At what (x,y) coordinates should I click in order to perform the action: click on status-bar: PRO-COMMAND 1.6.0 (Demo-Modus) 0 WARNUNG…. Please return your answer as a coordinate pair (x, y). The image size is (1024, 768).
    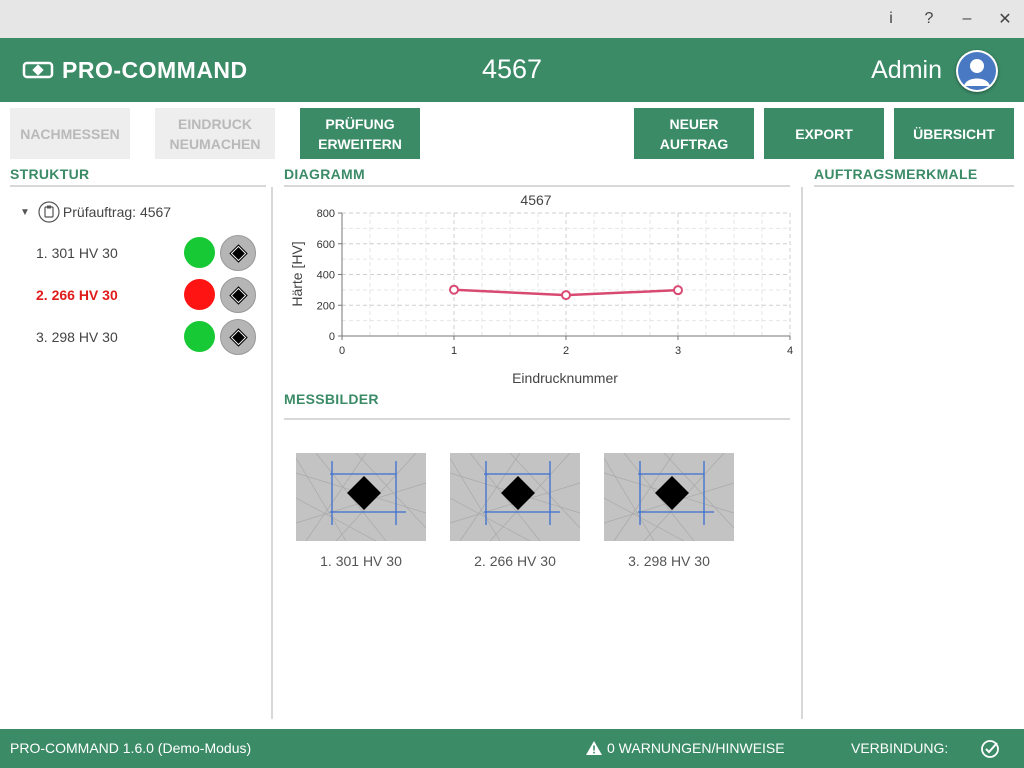
    Looking at the image, I should click on (512, 748).